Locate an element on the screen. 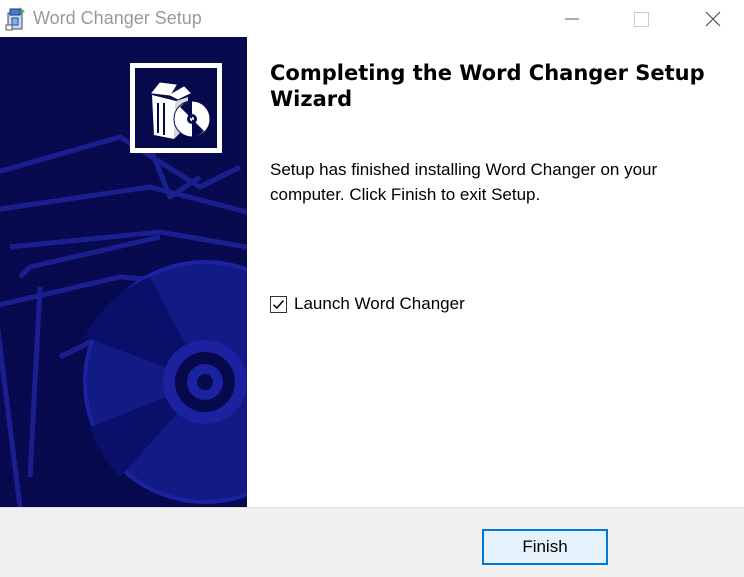 The image size is (744, 577). wizard-heading: Completing the Word Changer Setup Wizard is located at coordinates (487, 86).